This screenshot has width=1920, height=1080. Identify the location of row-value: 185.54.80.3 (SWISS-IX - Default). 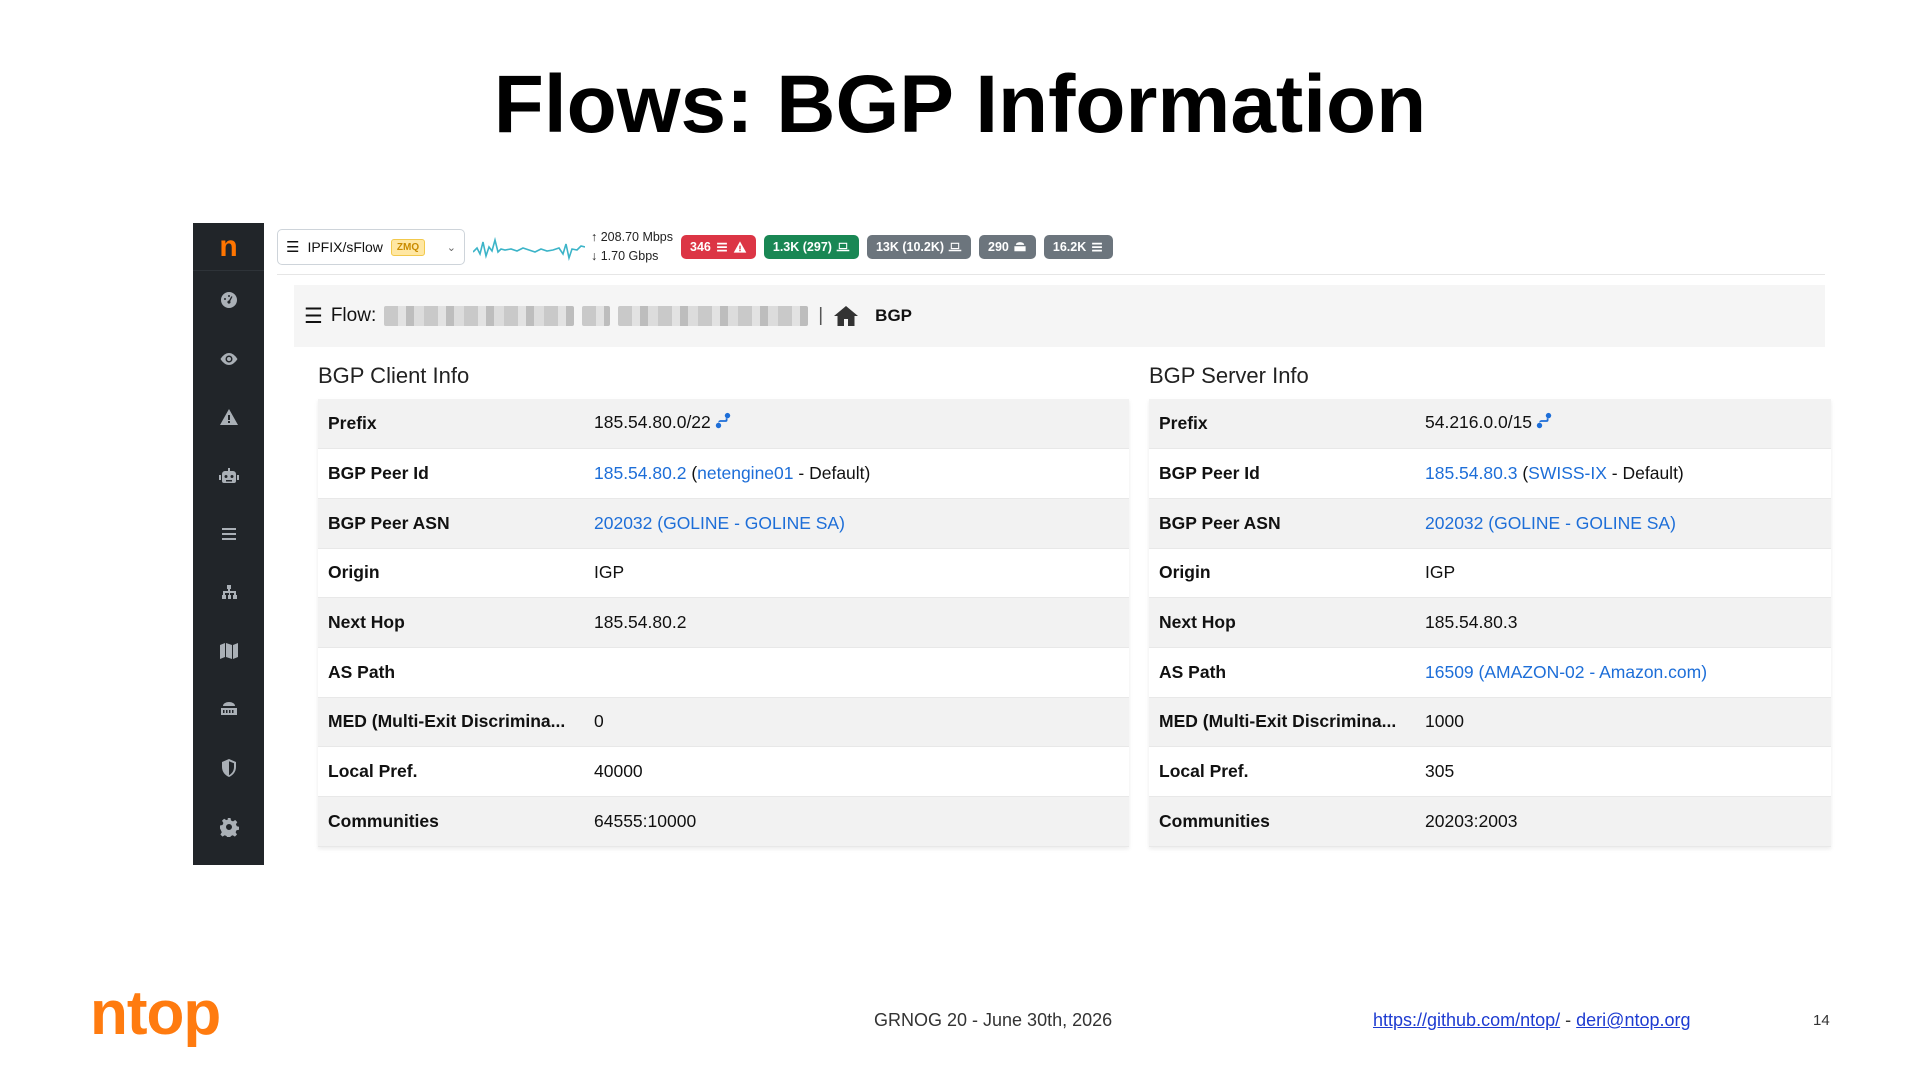
(1623, 473).